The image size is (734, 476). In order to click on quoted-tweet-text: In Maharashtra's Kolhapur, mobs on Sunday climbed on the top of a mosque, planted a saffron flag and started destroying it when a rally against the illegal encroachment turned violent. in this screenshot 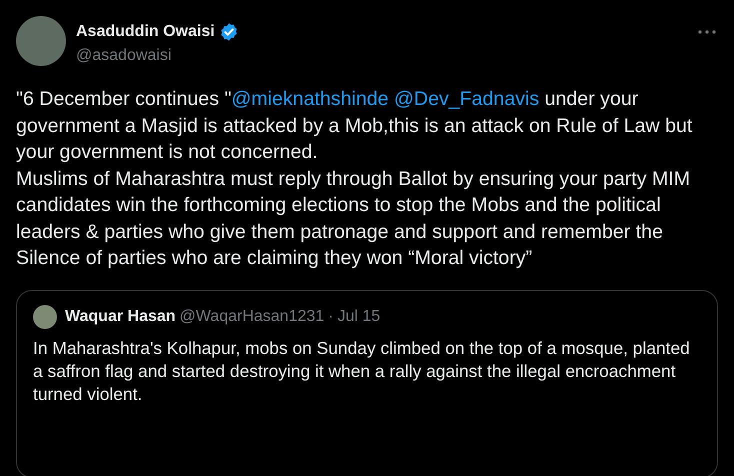, I will do `click(362, 371)`.